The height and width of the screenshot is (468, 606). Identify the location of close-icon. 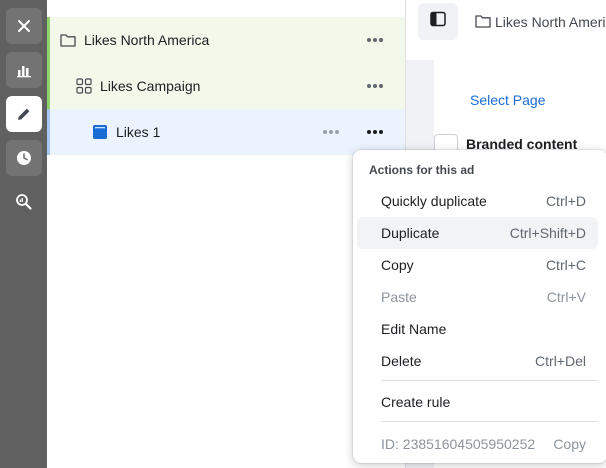
(24, 26).